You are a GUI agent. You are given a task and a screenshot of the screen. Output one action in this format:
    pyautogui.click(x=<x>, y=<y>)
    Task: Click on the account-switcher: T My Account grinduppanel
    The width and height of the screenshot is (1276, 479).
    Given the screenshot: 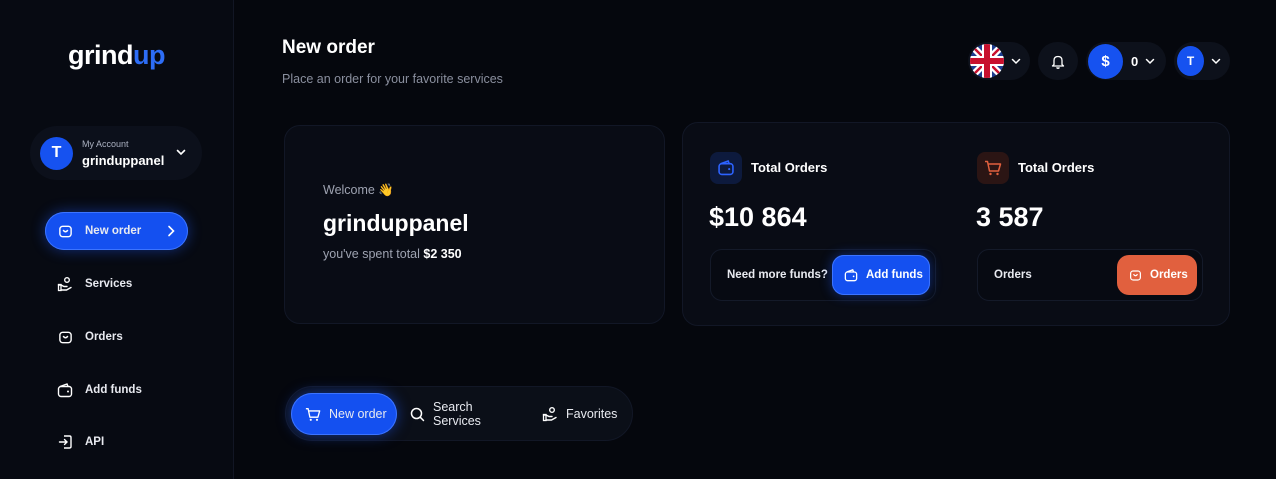 What is the action you would take?
    pyautogui.click(x=116, y=153)
    